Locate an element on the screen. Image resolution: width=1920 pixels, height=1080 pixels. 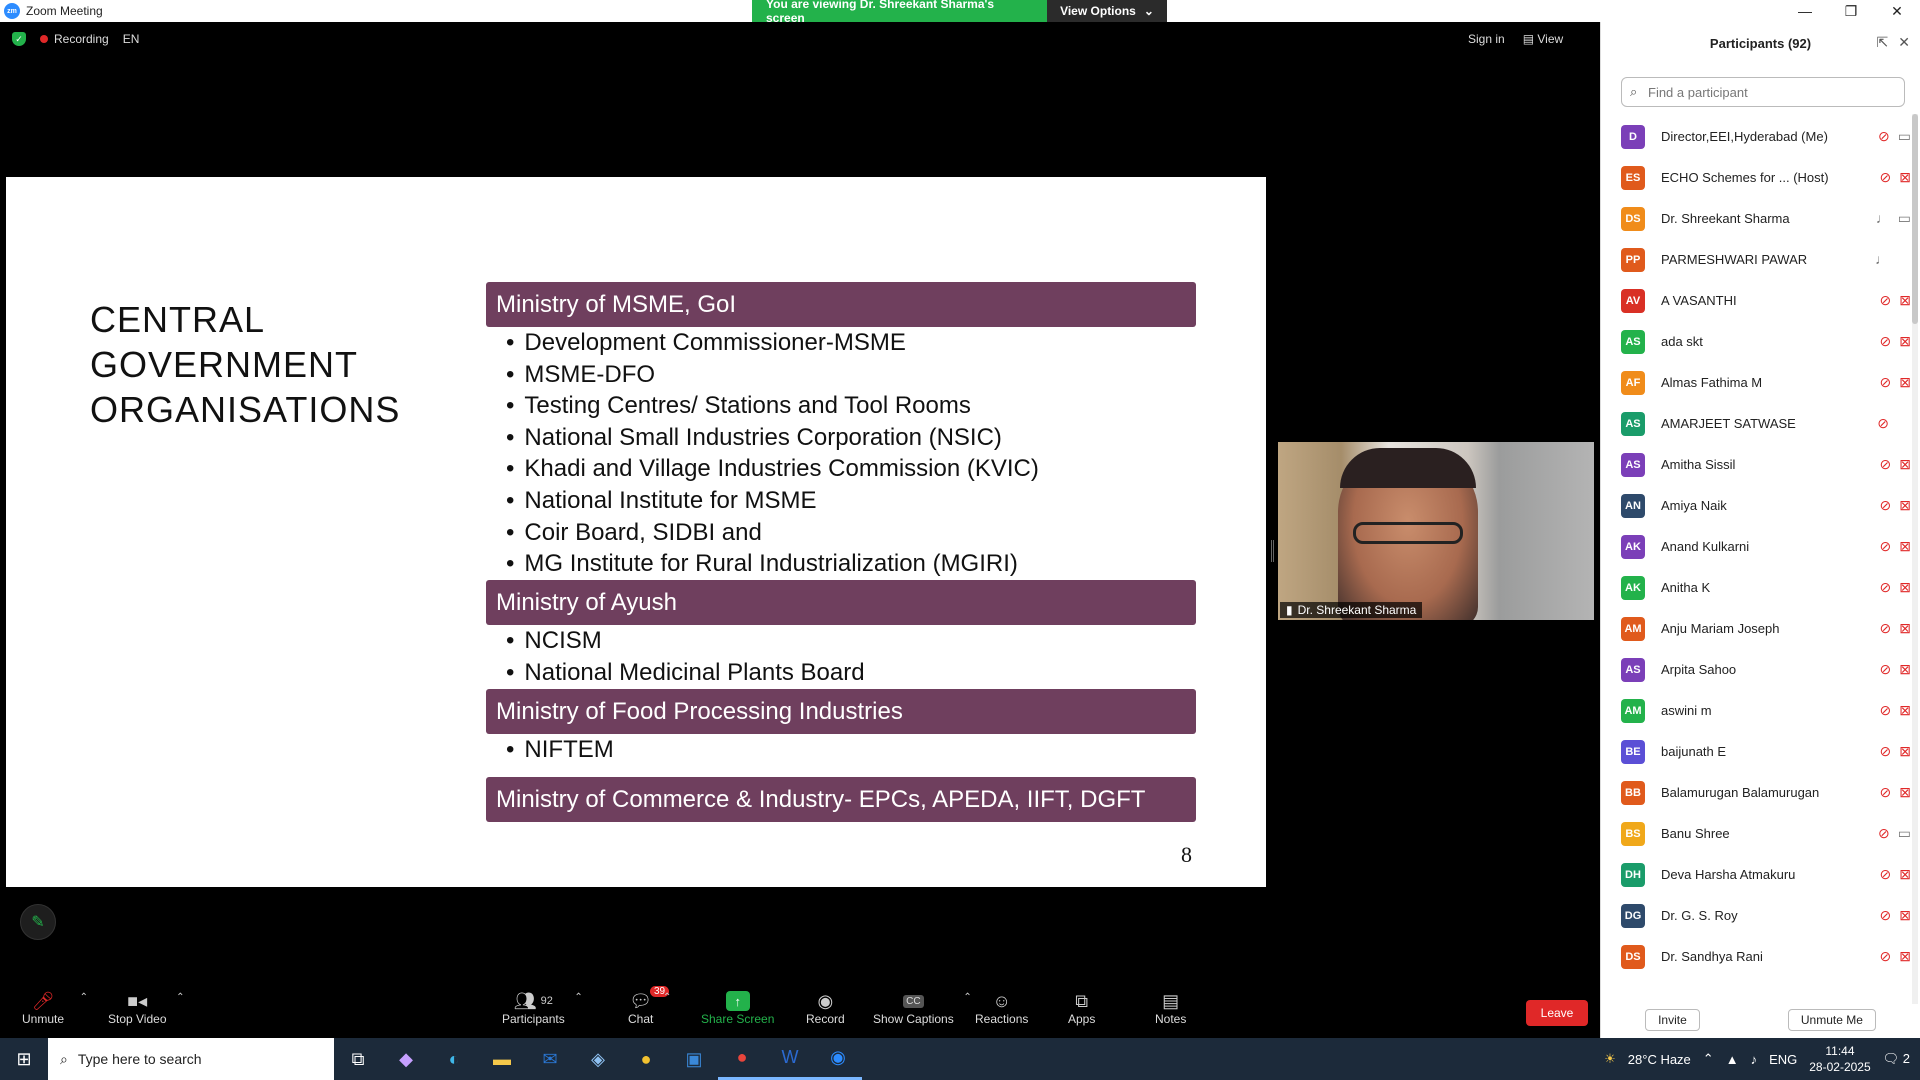
stop-video-button: ■◂ Stop Video ⌃ is located at coordinates (146, 1008).